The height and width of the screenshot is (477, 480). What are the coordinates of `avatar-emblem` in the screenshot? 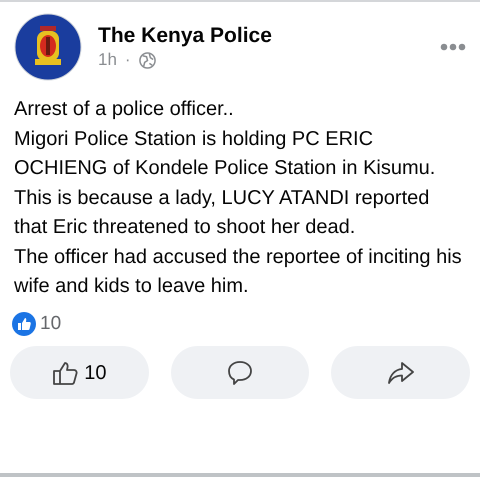 It's located at (48, 47).